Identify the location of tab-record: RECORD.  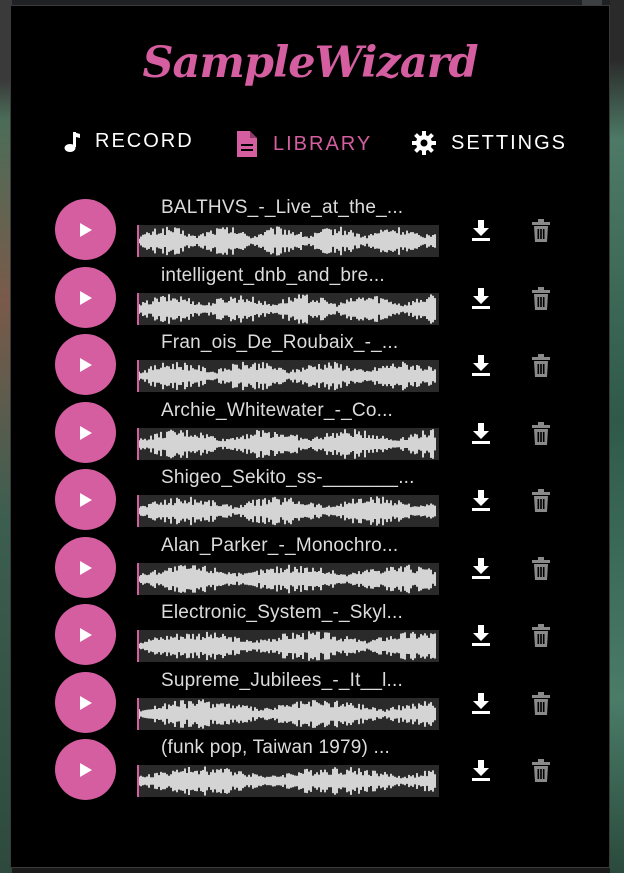
(128, 141).